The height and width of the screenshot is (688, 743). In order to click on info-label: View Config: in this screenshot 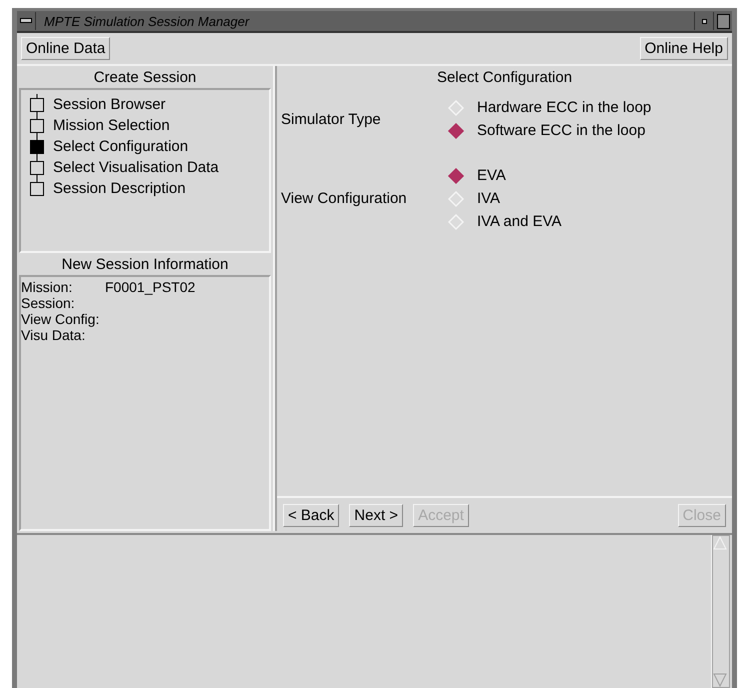, I will do `click(60, 319)`.